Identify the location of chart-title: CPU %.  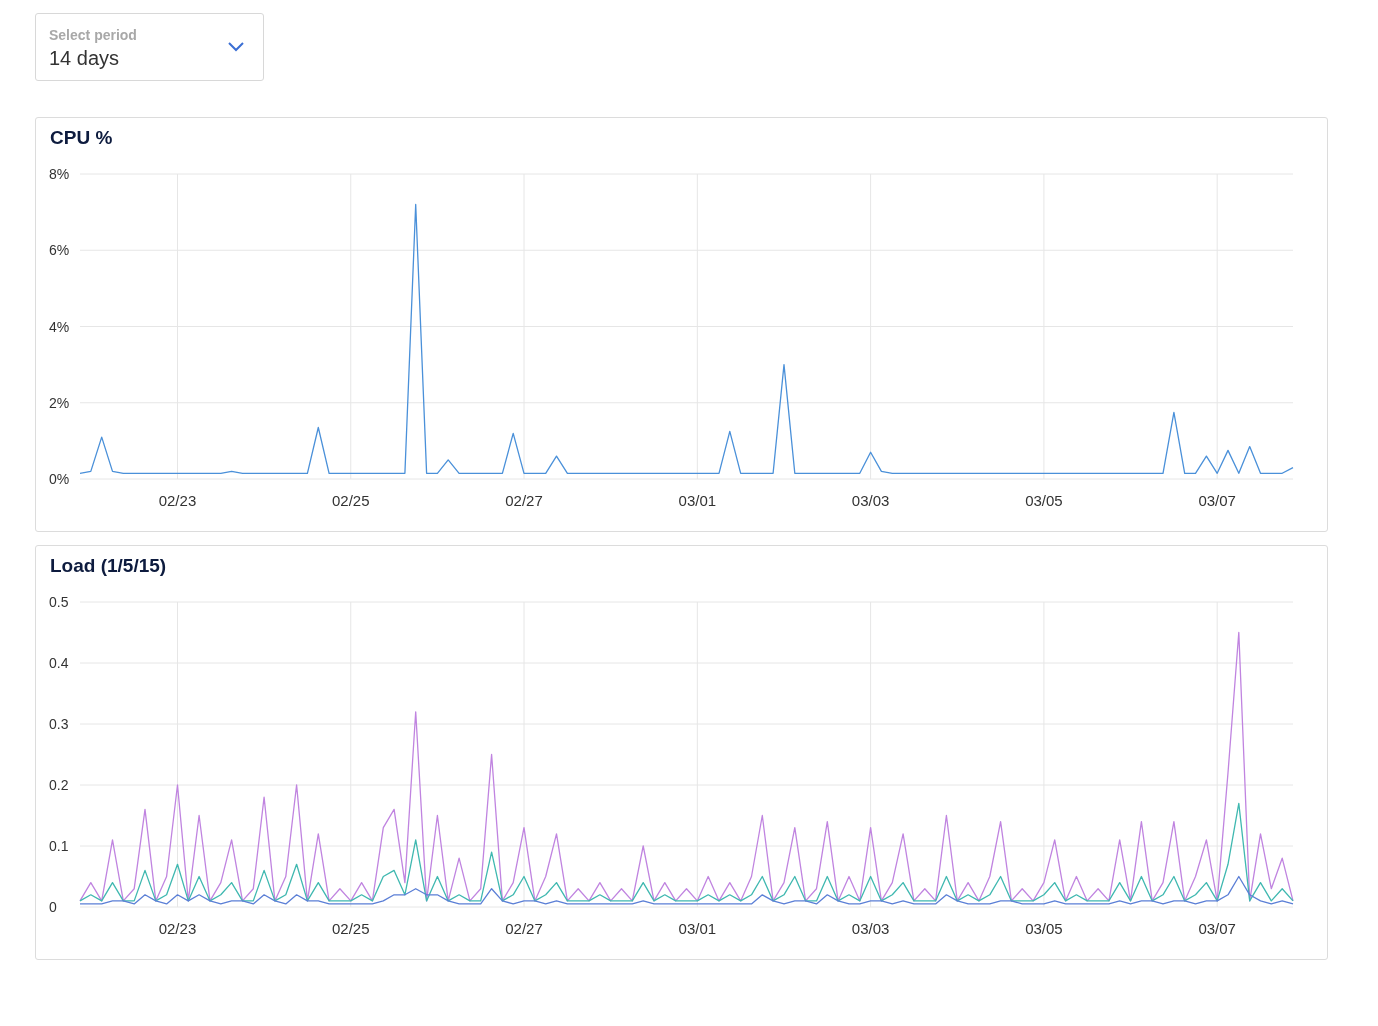
(81, 138).